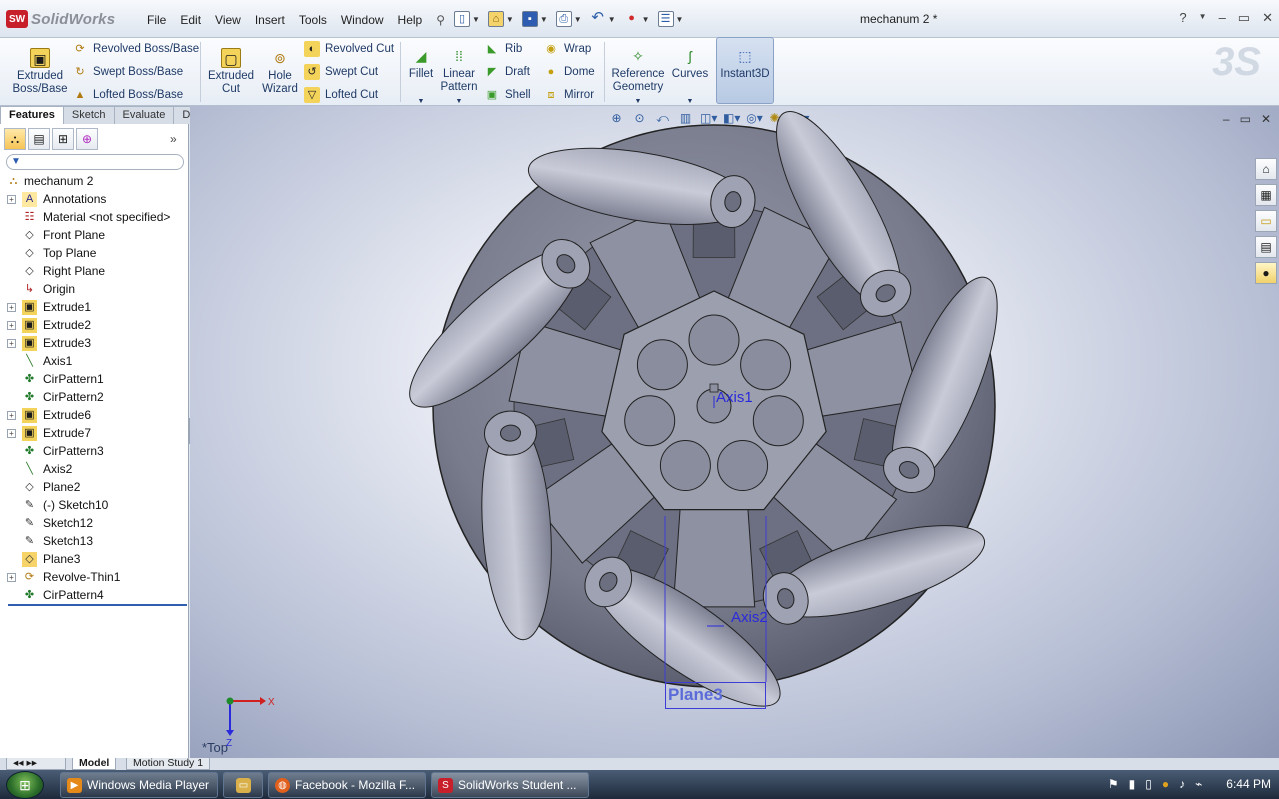  I want to click on network-icon: ▮, so click(1132, 784).